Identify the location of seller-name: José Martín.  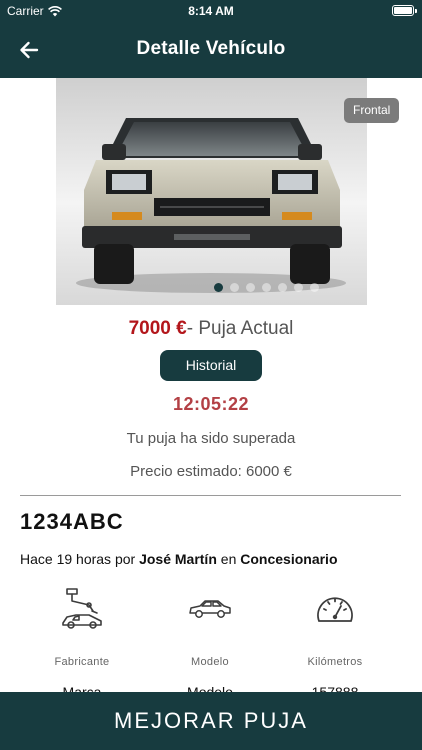
(178, 559).